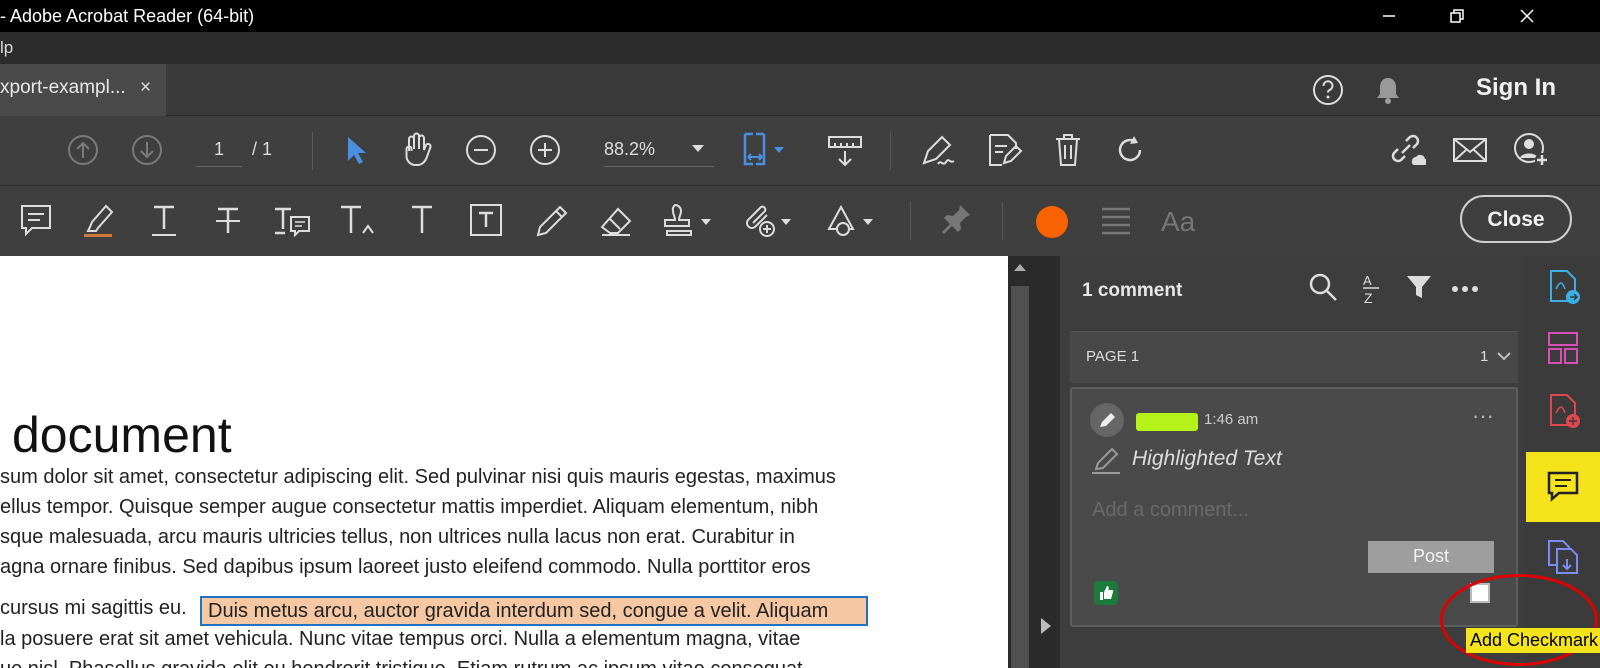 The image size is (1600, 668). I want to click on replace-text-icon, so click(292, 220).